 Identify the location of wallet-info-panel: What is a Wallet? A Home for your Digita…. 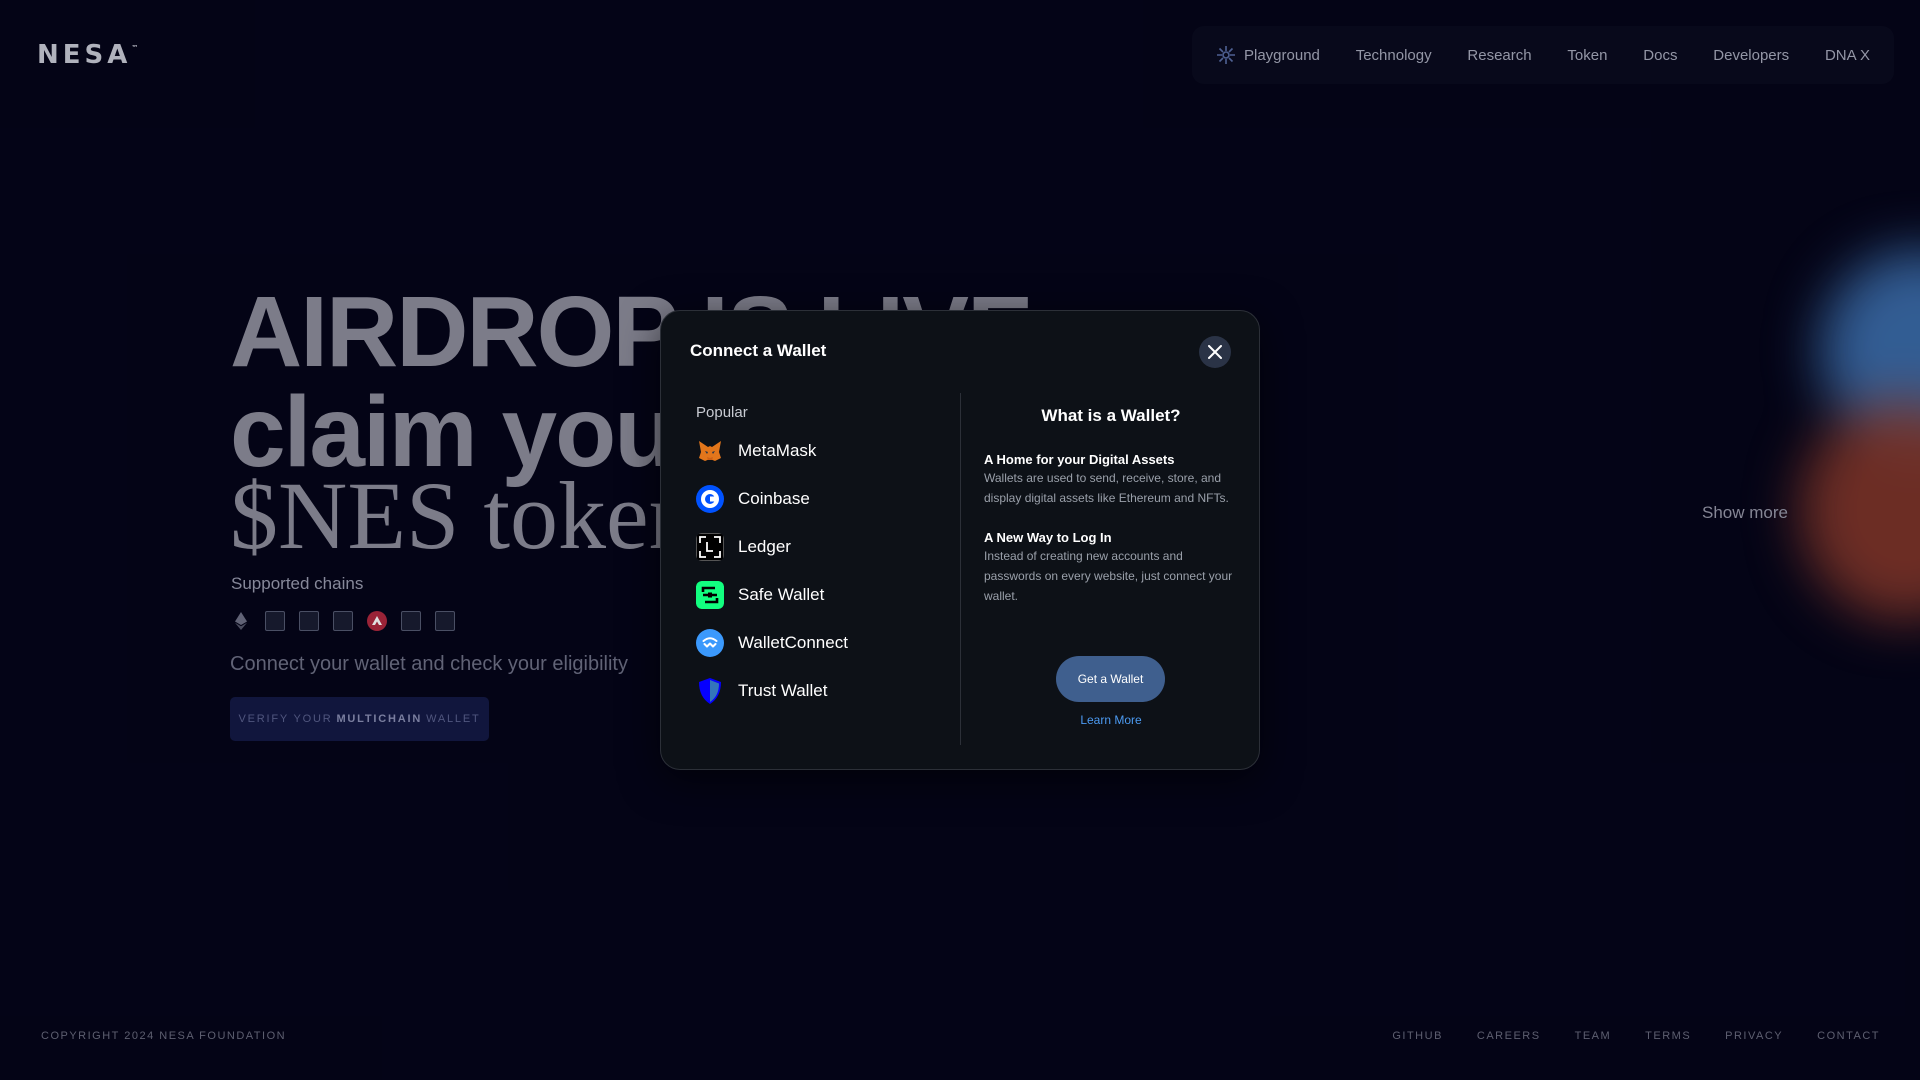
(1111, 560).